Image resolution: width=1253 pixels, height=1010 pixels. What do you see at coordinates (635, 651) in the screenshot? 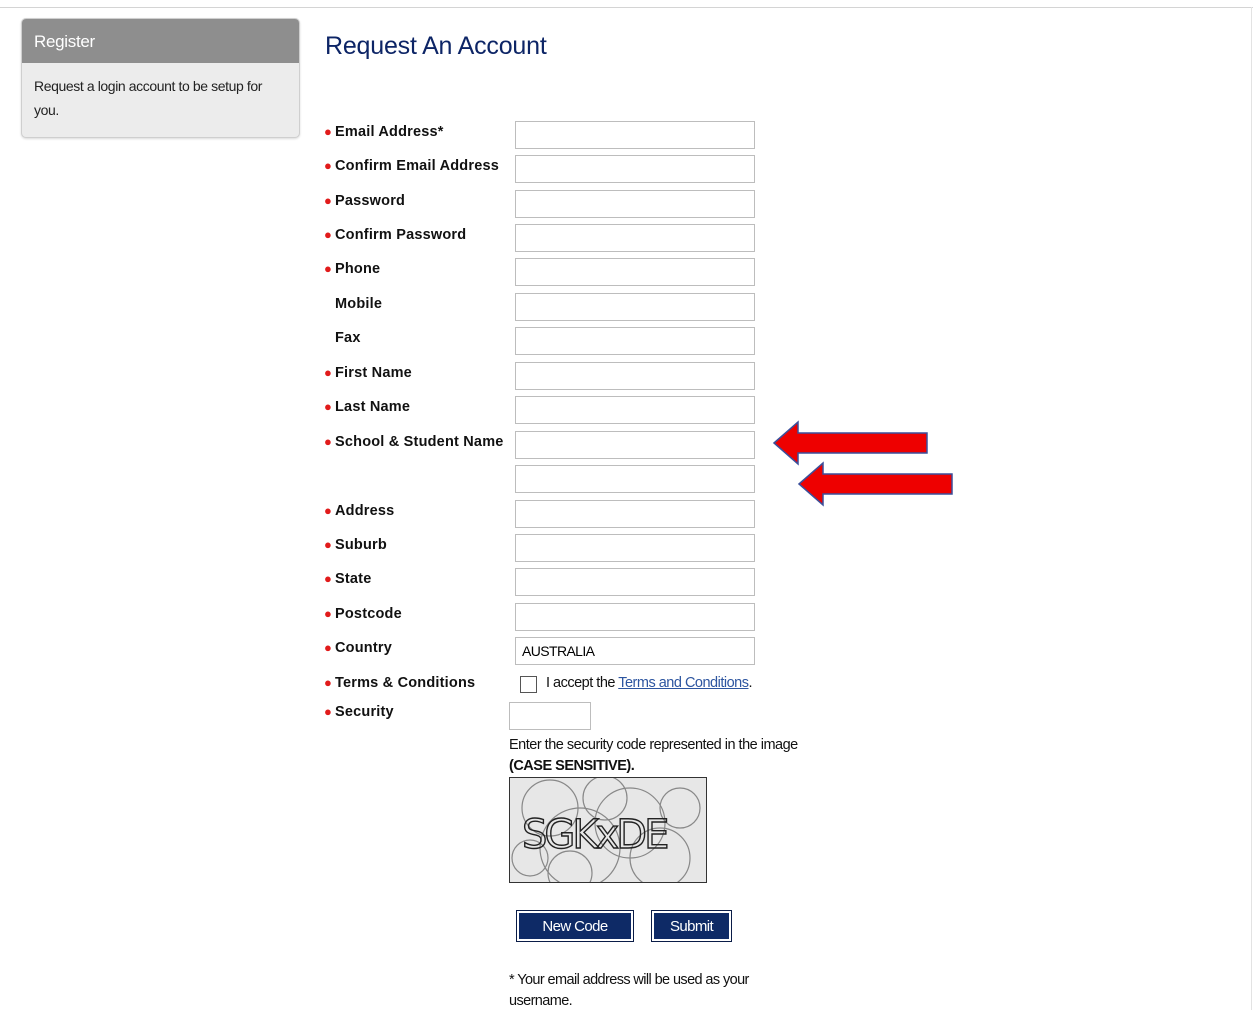
I see `country-field` at bounding box center [635, 651].